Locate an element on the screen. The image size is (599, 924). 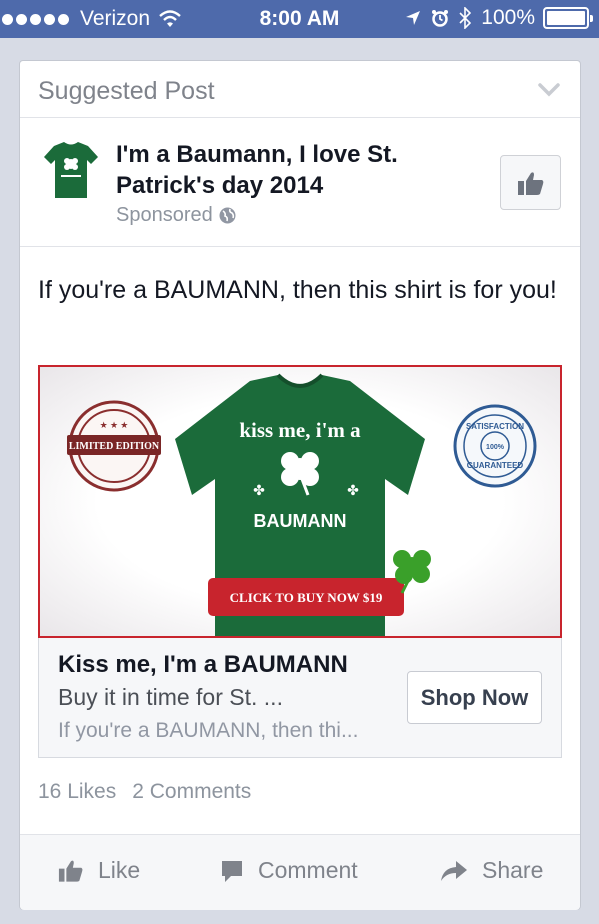
like-button: Like is located at coordinates (99, 870).